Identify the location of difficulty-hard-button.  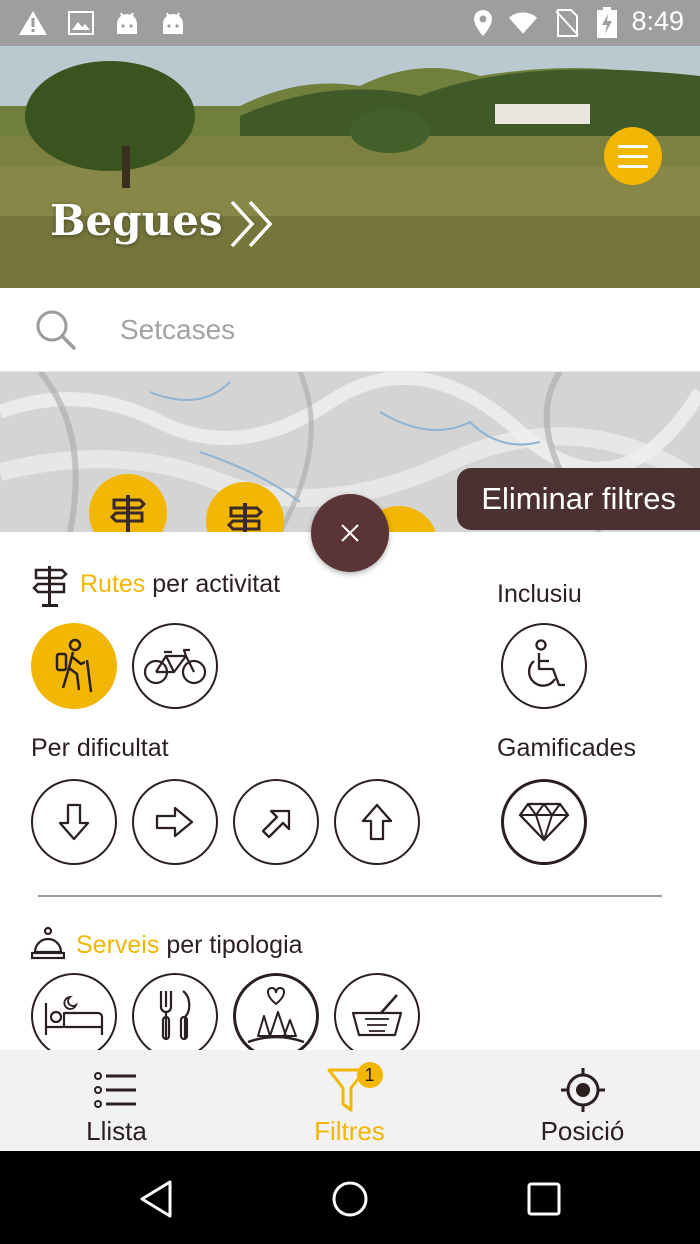
(276, 822).